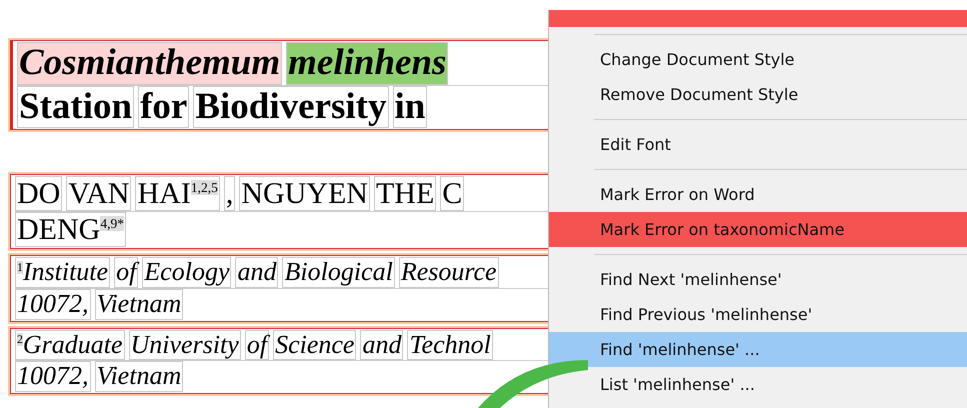  What do you see at coordinates (758, 144) in the screenshot?
I see `menu-item: Edit Font` at bounding box center [758, 144].